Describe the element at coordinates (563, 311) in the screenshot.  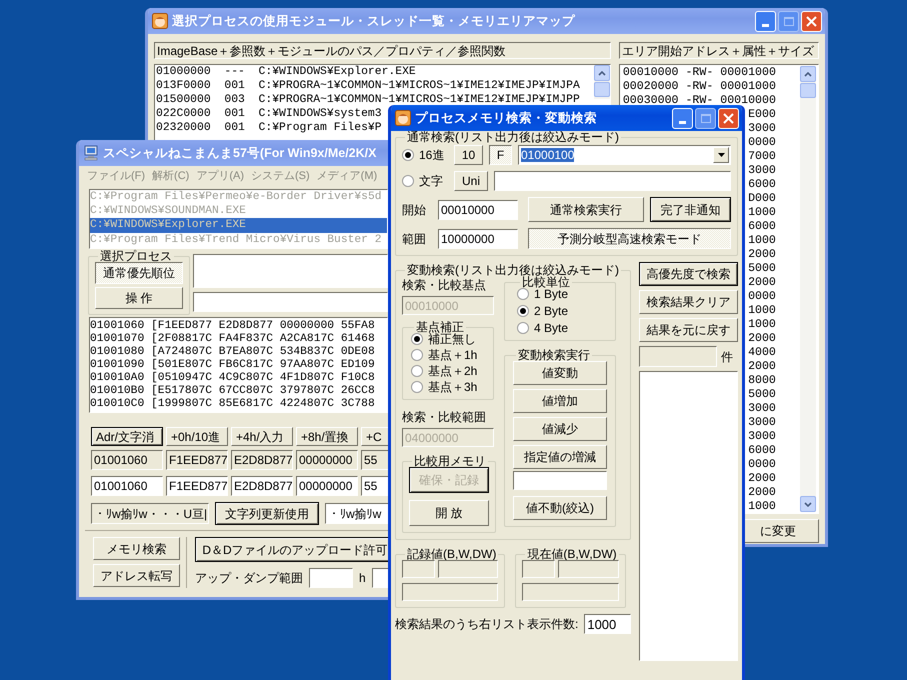
I see `radio-button: 2 Byte` at that location.